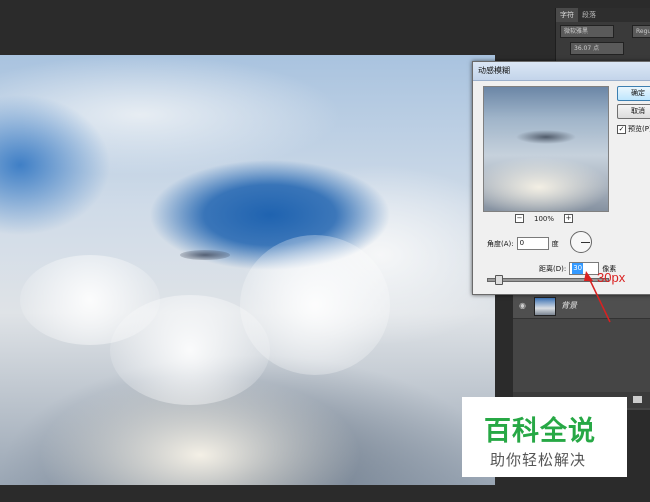 Image resolution: width=650 pixels, height=502 pixels. What do you see at coordinates (548, 280) in the screenshot?
I see `distance-slider` at bounding box center [548, 280].